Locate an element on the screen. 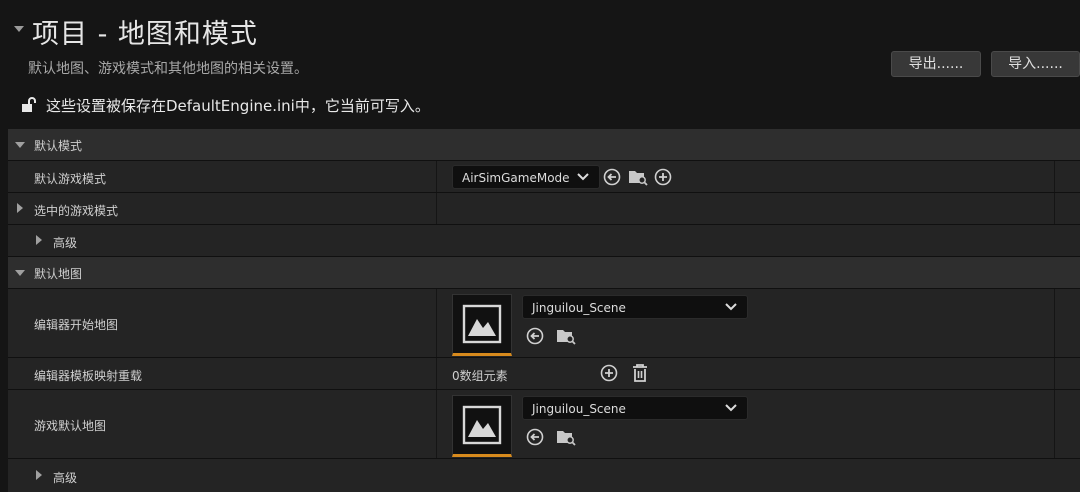 The height and width of the screenshot is (492, 1080). row-advanced-modes: 高级 is located at coordinates (544, 241).